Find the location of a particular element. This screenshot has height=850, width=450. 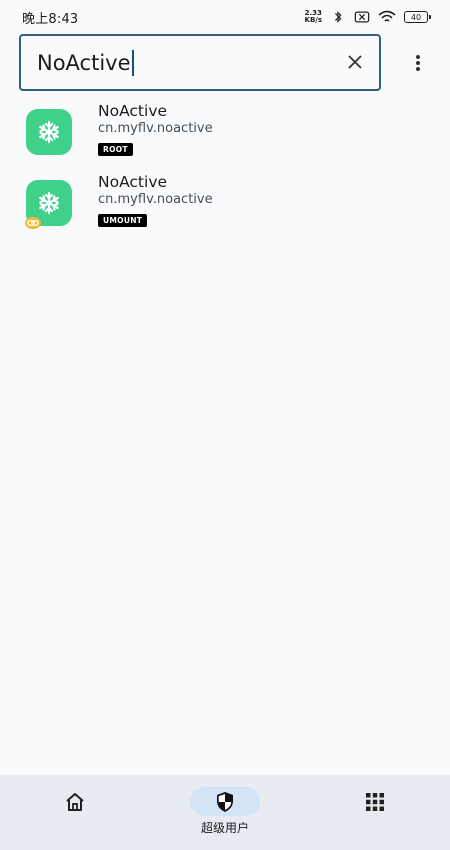

nav-modules-indicator is located at coordinates (375, 801).